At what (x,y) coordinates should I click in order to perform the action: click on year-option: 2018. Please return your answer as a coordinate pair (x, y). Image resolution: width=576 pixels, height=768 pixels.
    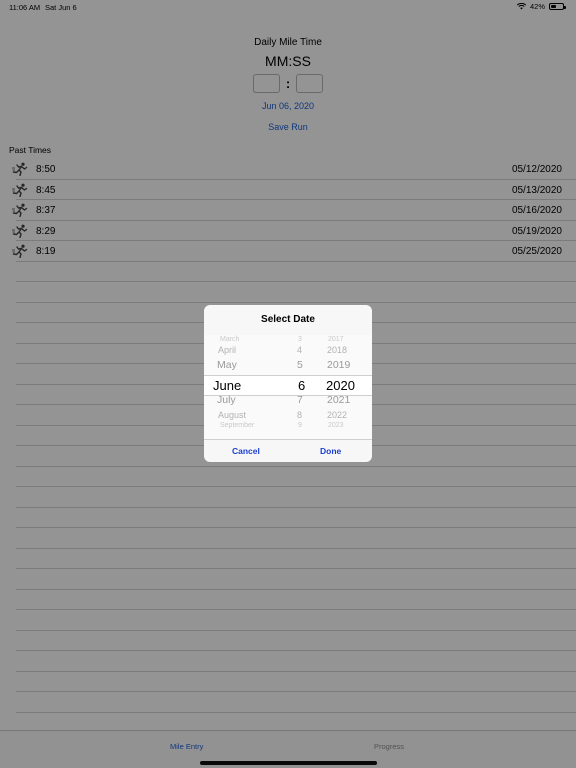
    Looking at the image, I should click on (337, 350).